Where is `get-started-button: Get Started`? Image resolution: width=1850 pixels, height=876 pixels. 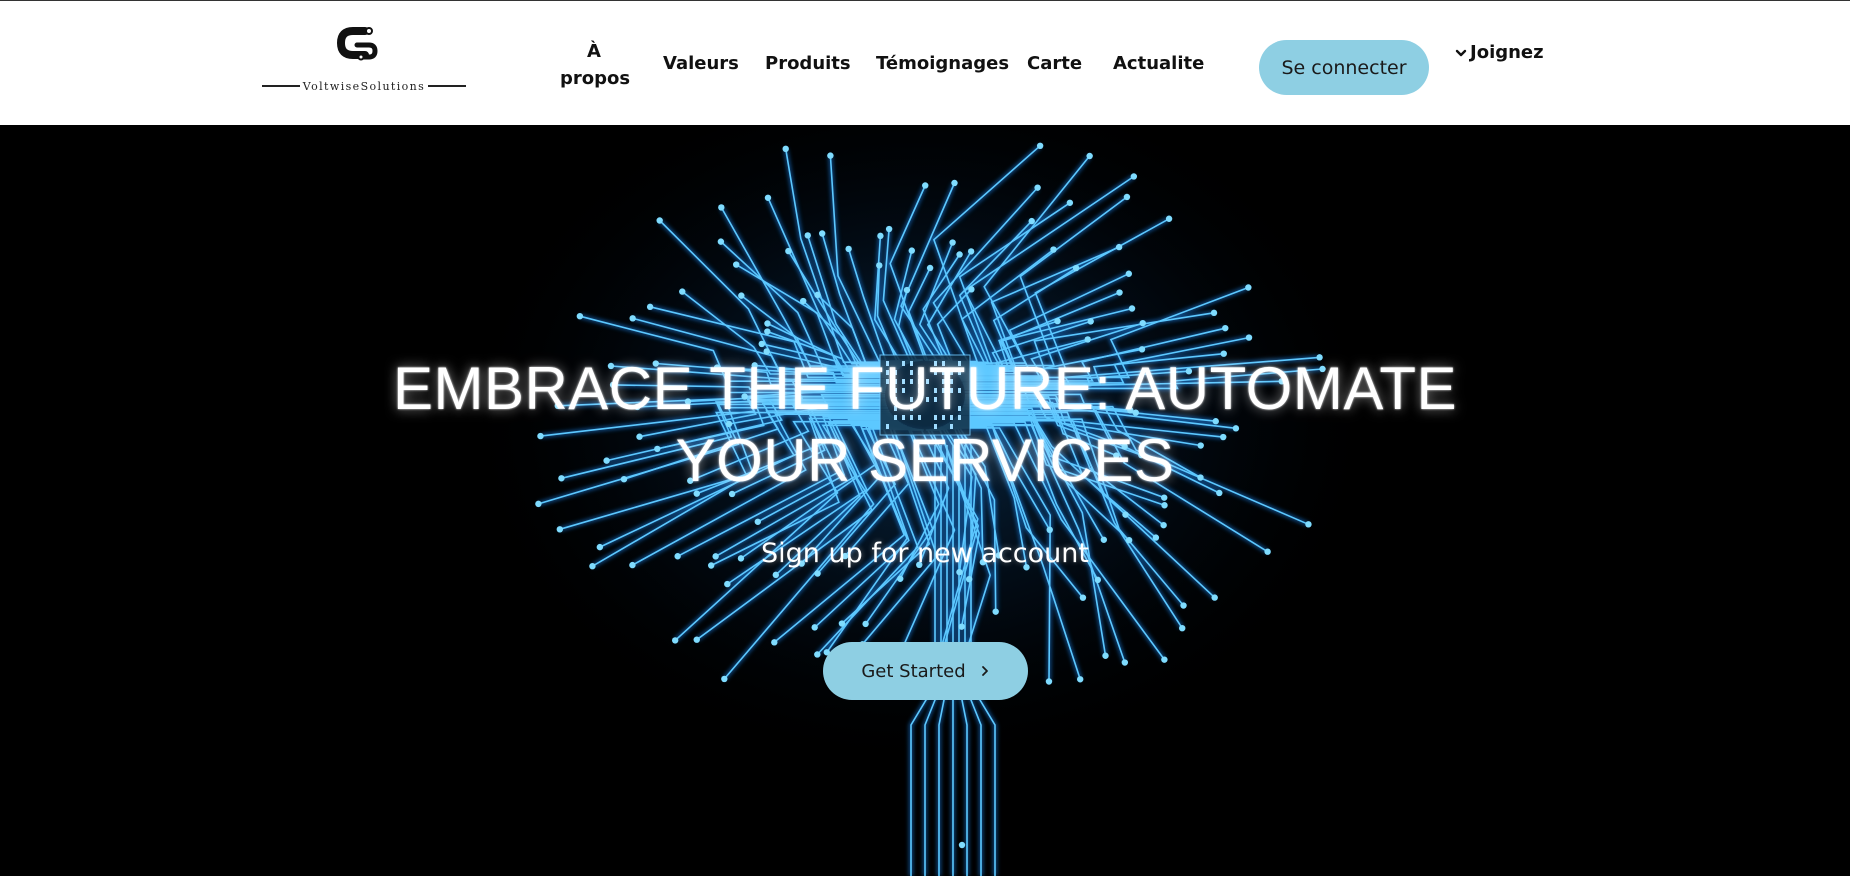
get-started-button: Get Started is located at coordinates (925, 671).